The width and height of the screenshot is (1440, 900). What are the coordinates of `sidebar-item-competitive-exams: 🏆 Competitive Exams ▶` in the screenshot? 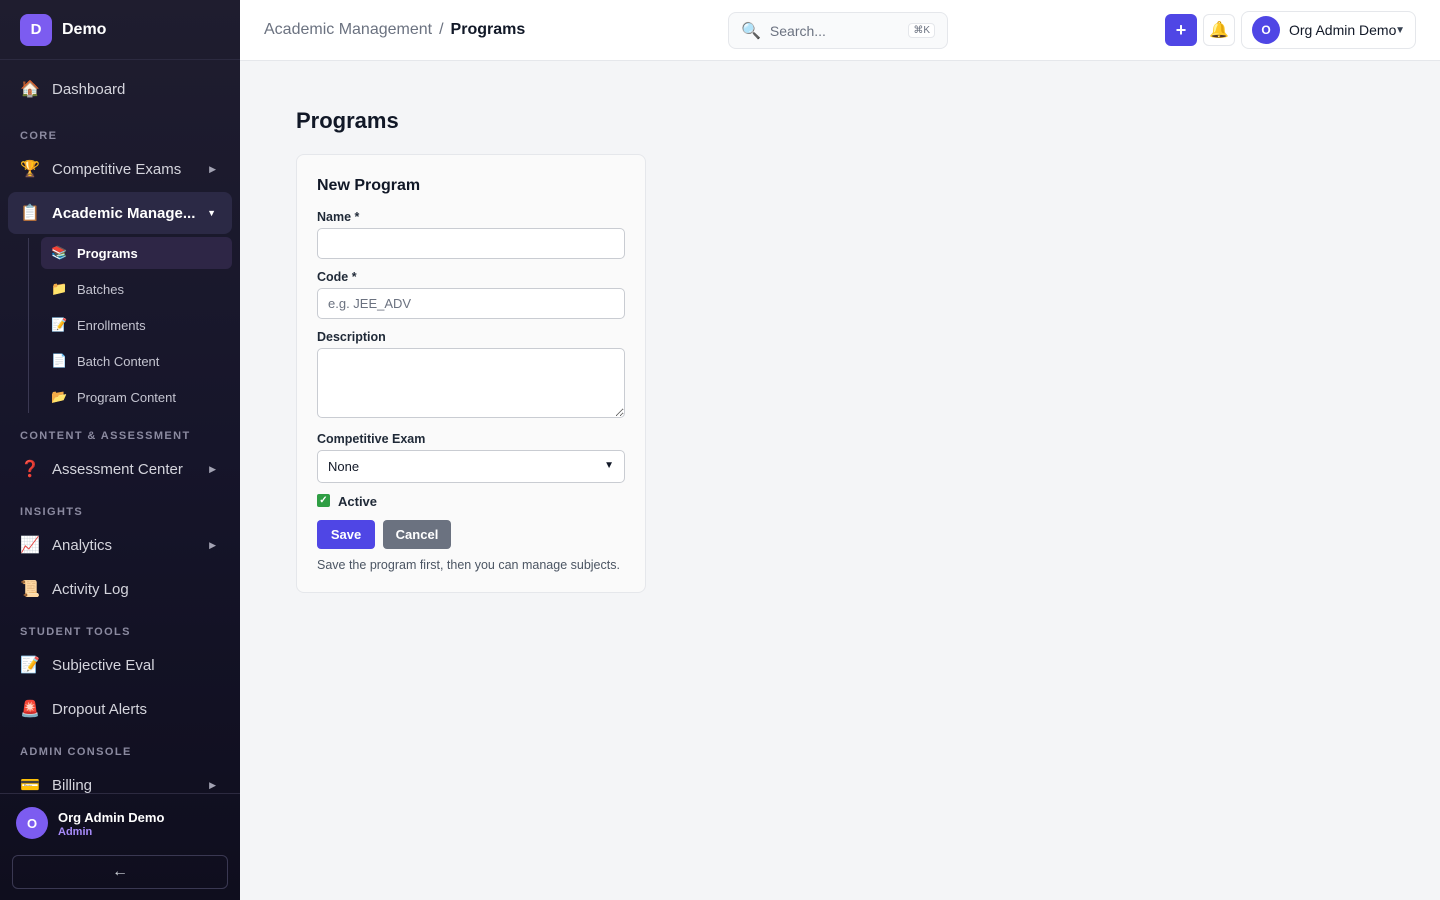 It's located at (120, 169).